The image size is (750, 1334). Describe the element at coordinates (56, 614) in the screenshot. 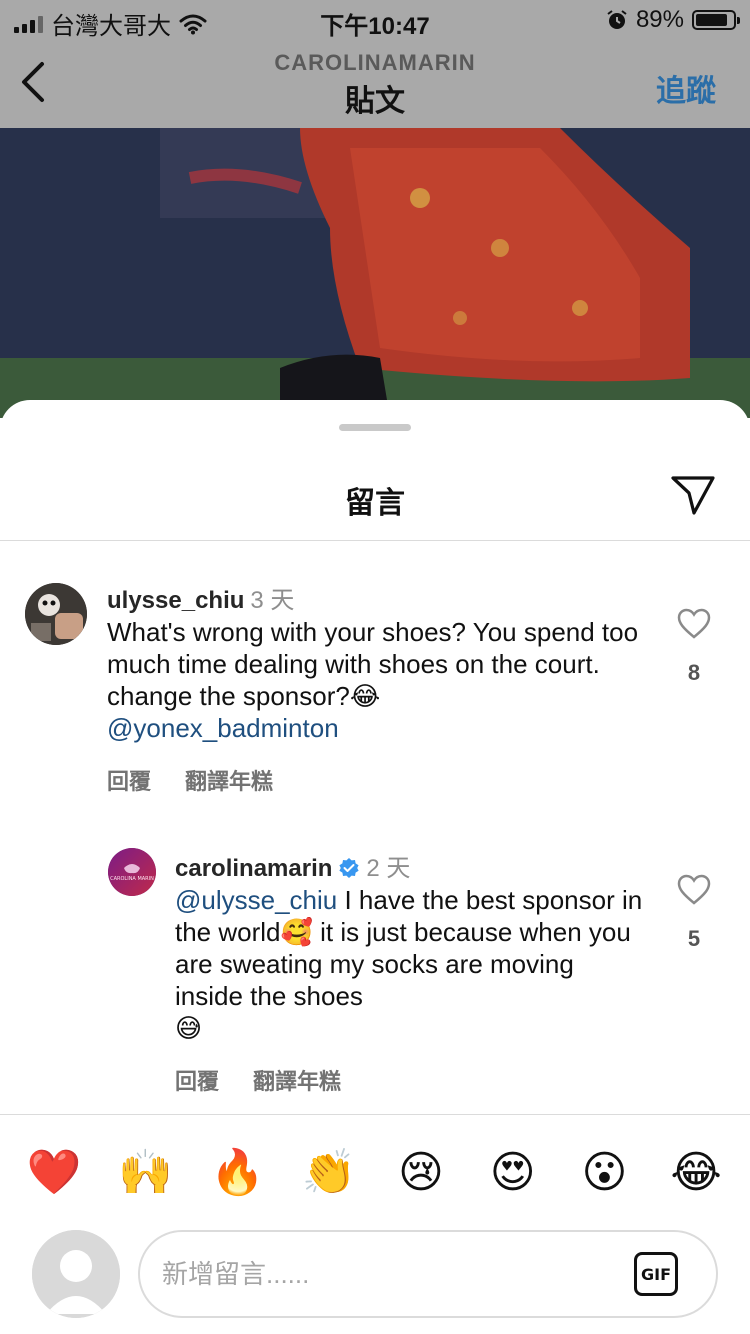

I see `avatar` at that location.